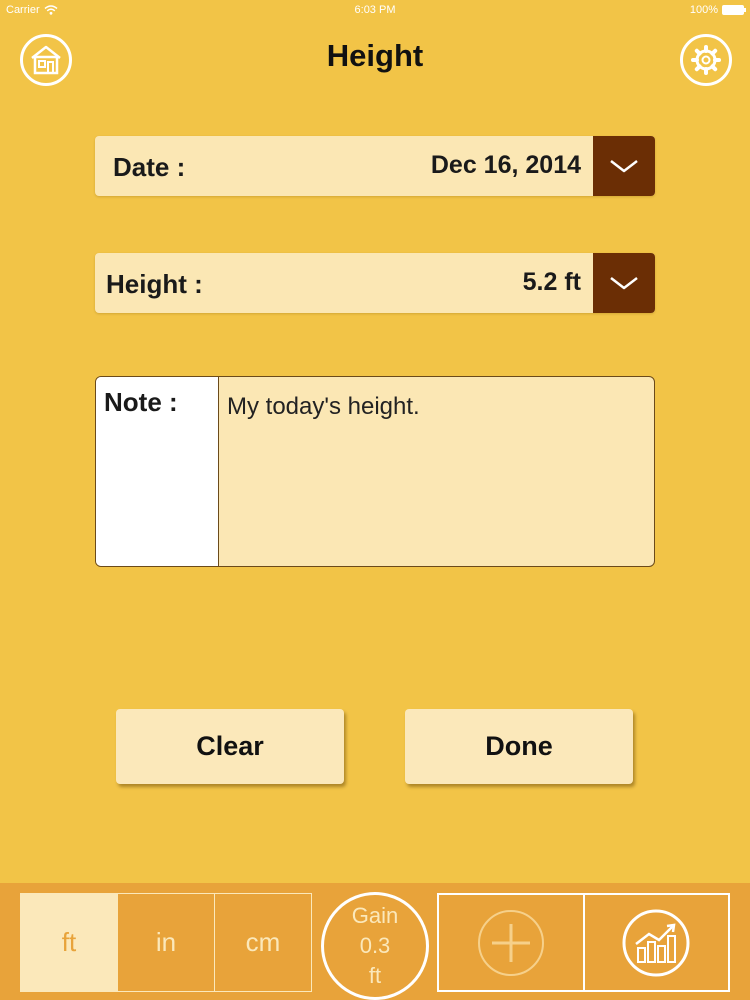  Describe the element at coordinates (149, 167) in the screenshot. I see `date-label: Date :` at that location.